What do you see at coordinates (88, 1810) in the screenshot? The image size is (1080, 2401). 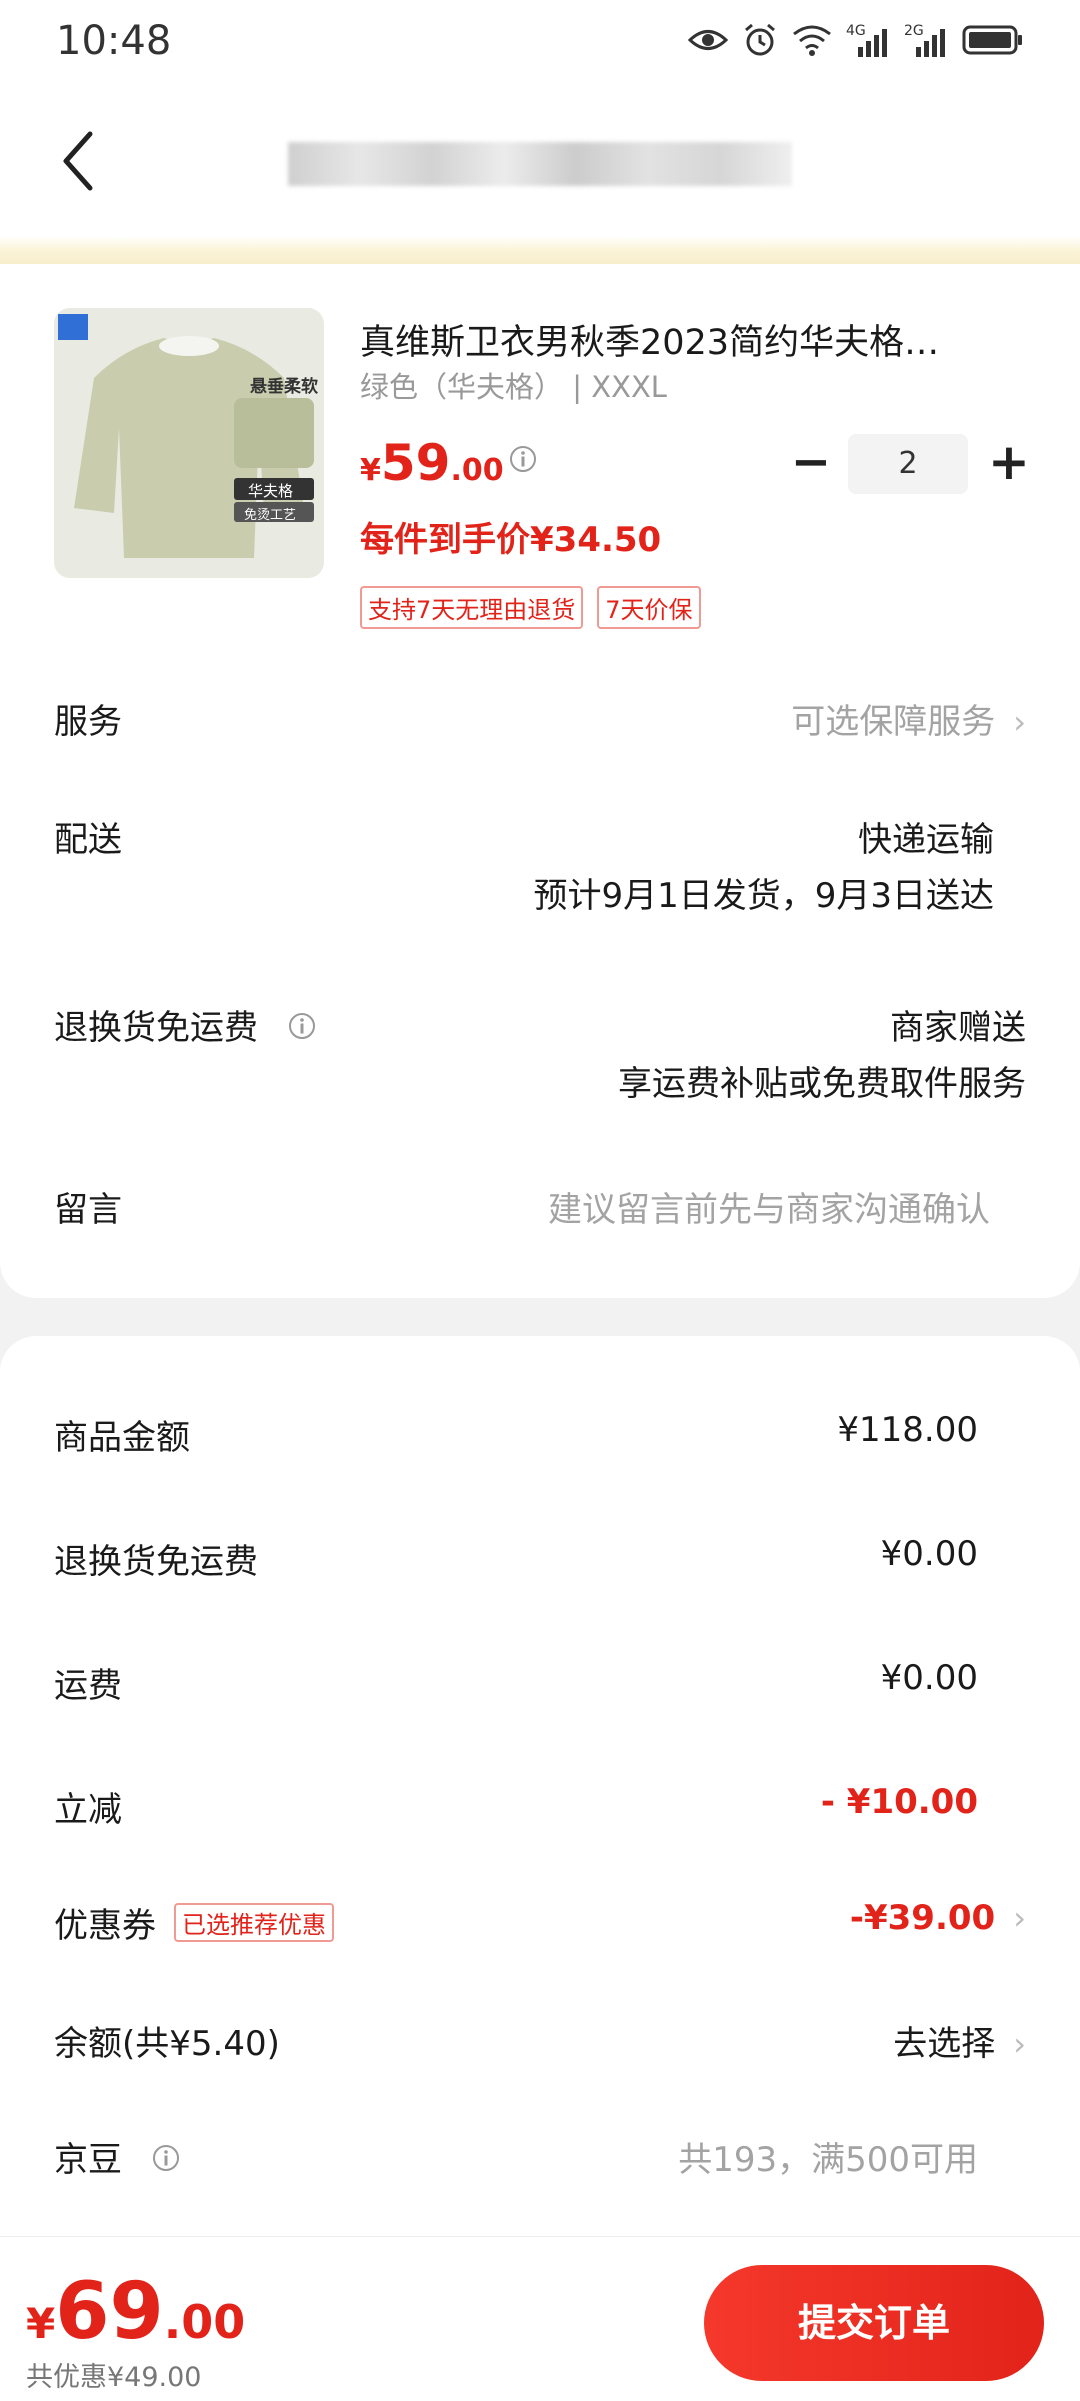 I see `discount-label: 立减` at bounding box center [88, 1810].